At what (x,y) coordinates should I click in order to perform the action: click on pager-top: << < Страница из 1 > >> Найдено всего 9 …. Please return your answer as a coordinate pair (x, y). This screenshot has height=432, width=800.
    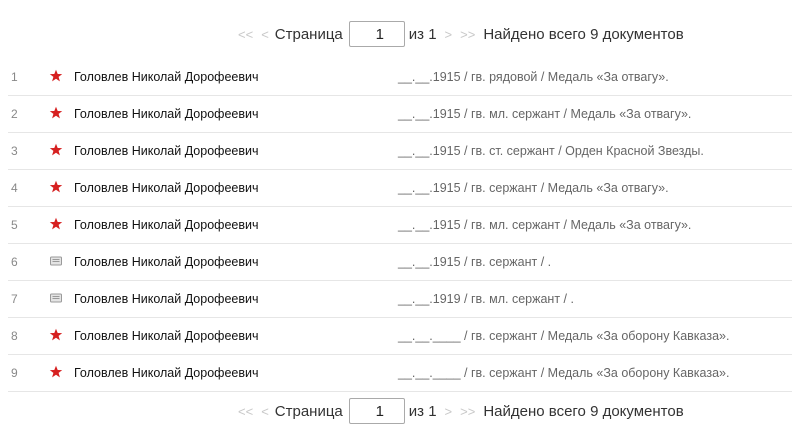
    Looking at the image, I should click on (400, 34).